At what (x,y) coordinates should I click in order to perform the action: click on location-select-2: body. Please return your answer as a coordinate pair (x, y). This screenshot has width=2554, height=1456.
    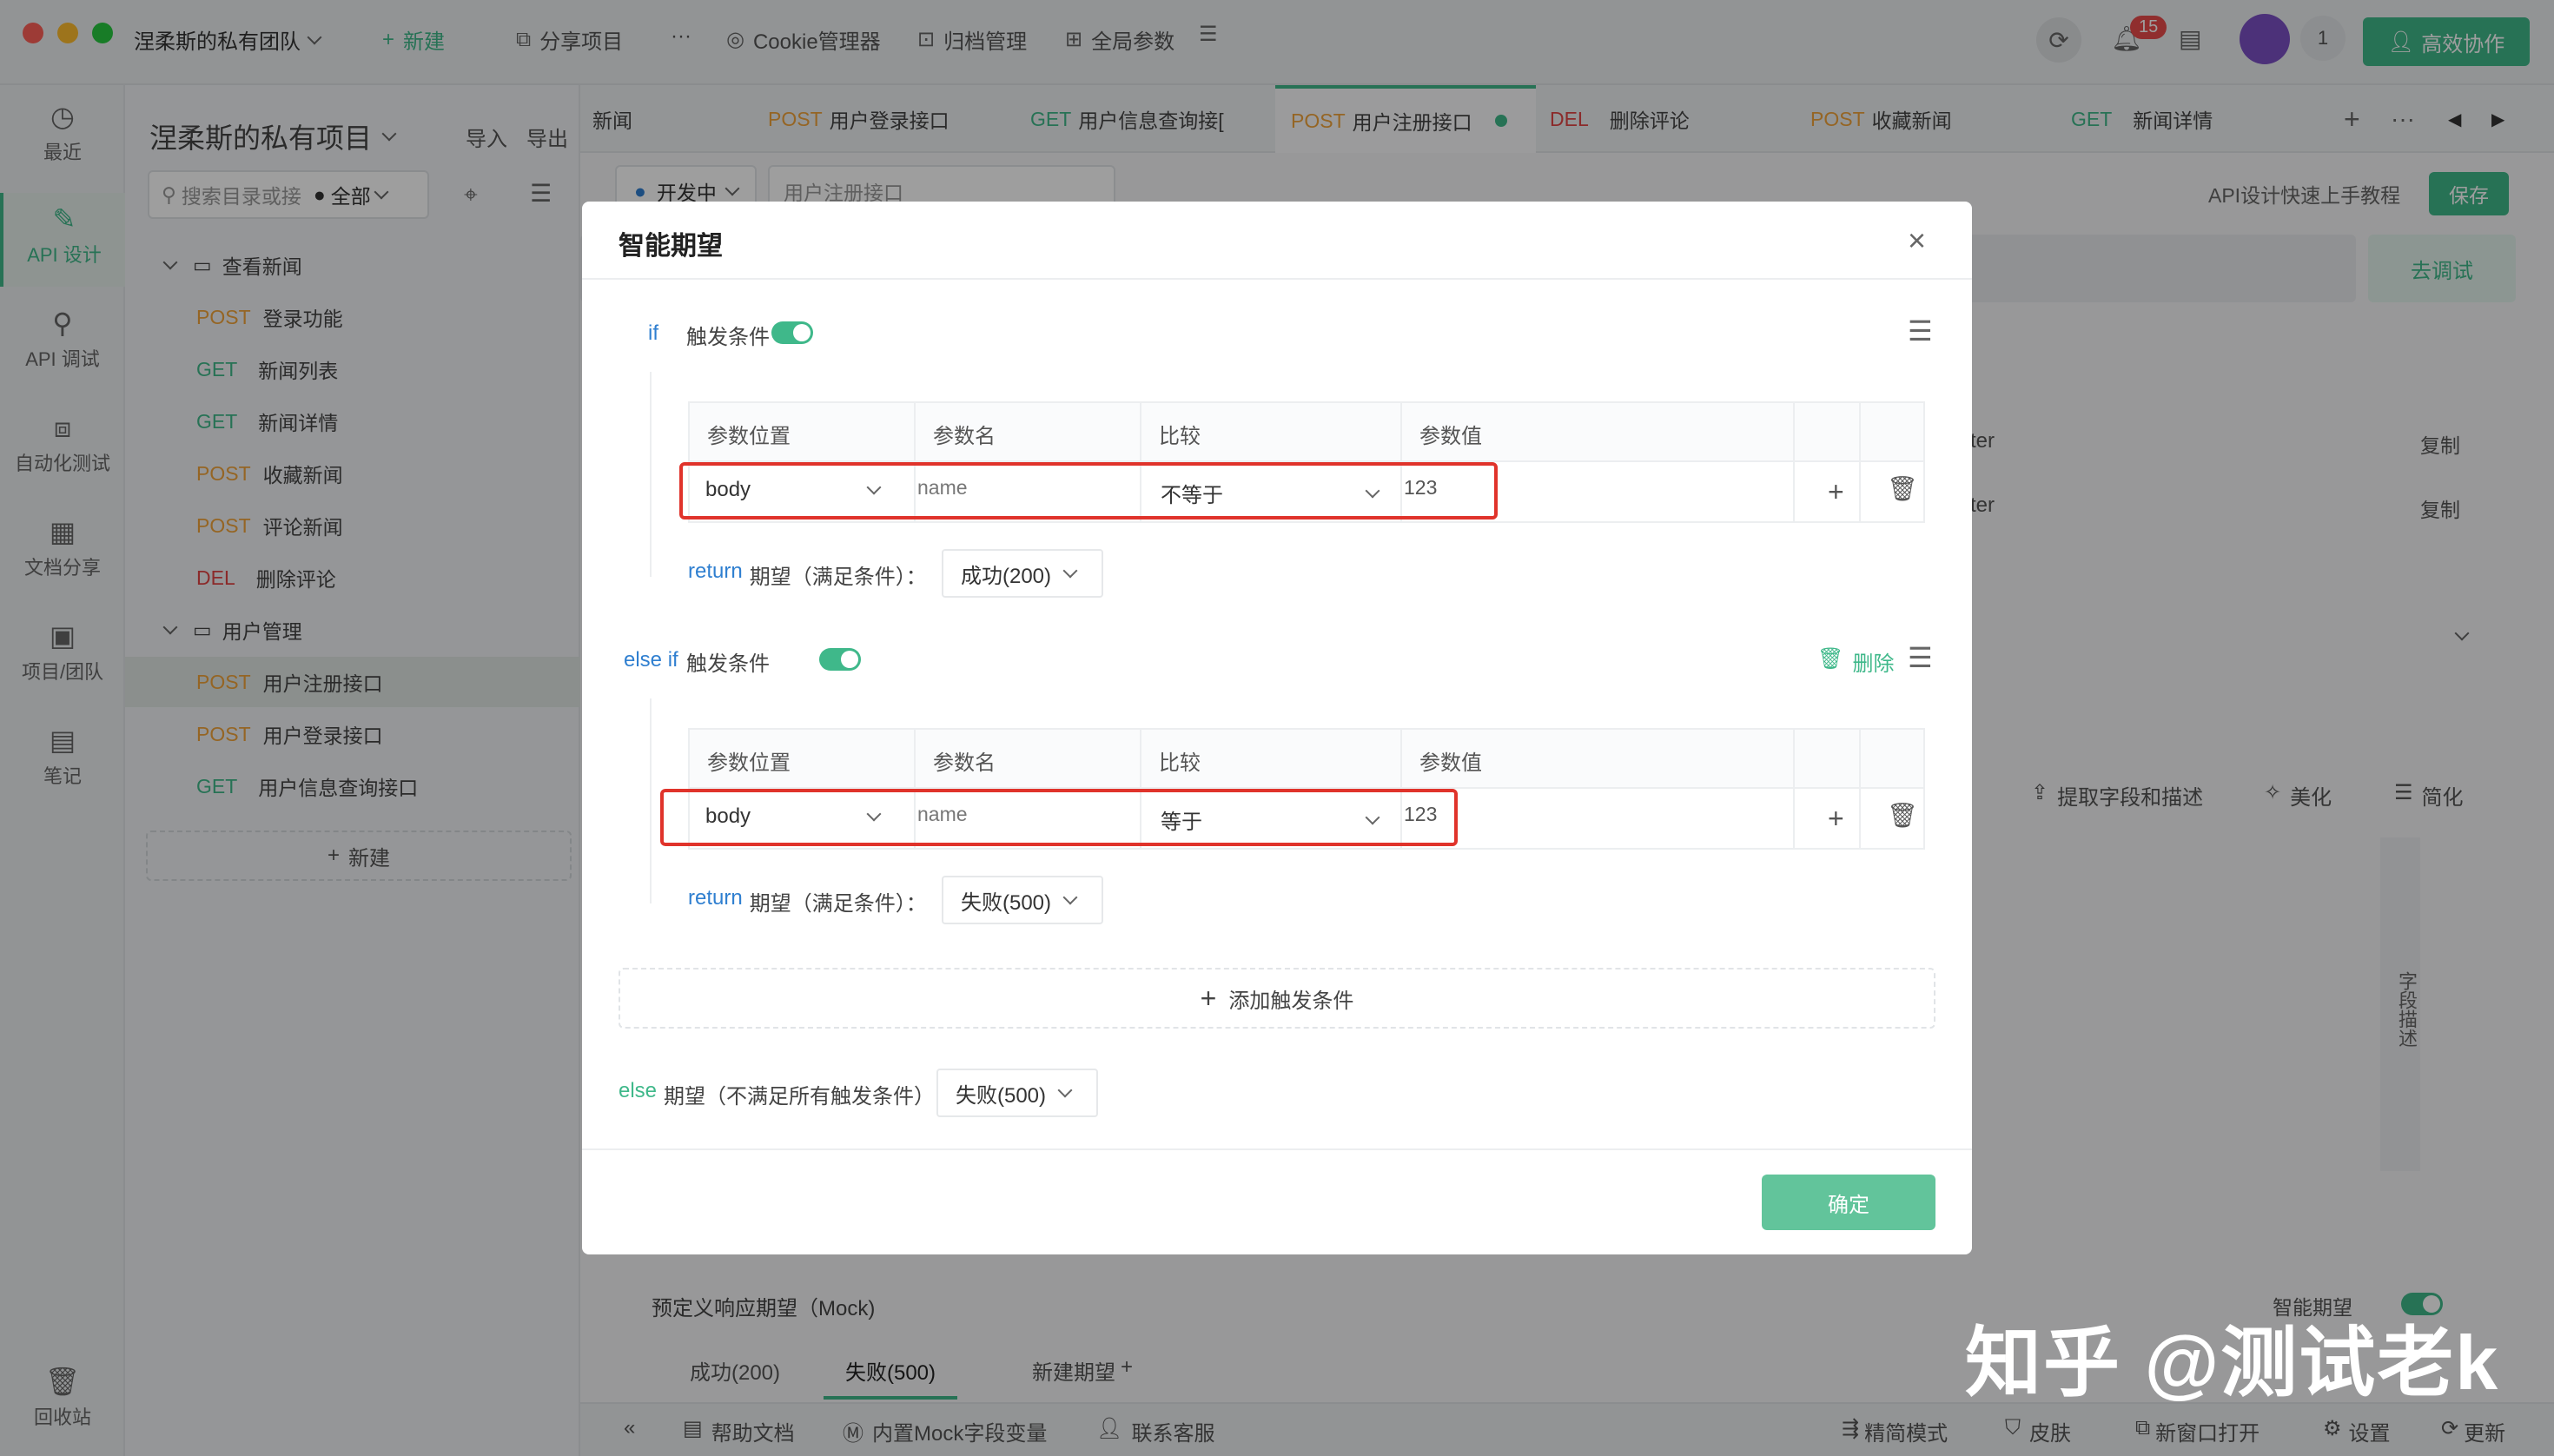
    Looking at the image, I should click on (792, 816).